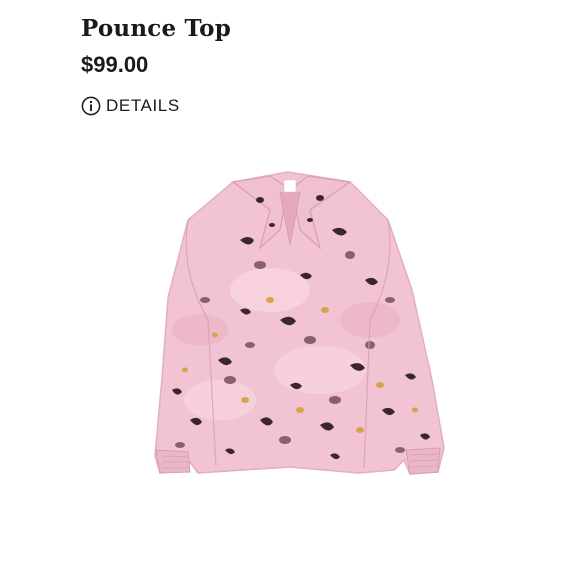 The image size is (580, 580). Describe the element at coordinates (91, 106) in the screenshot. I see `info-icon` at that location.